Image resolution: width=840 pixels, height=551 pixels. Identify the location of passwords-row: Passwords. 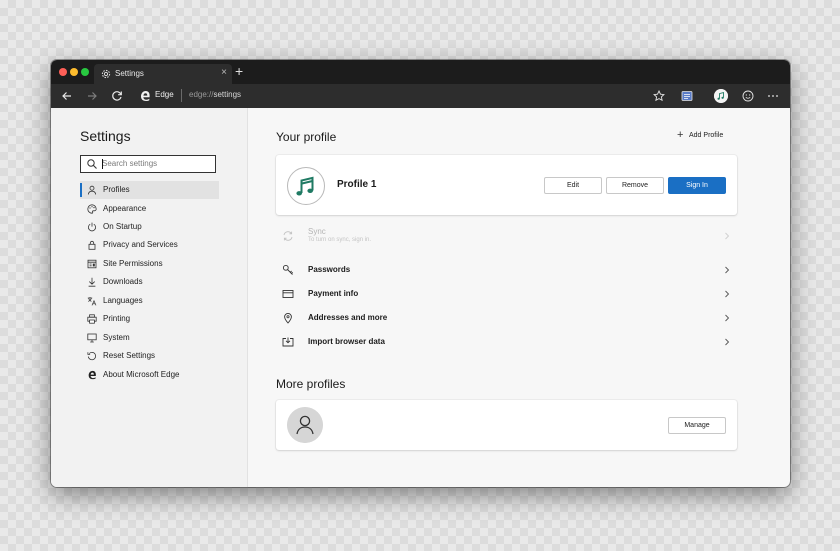
(506, 271).